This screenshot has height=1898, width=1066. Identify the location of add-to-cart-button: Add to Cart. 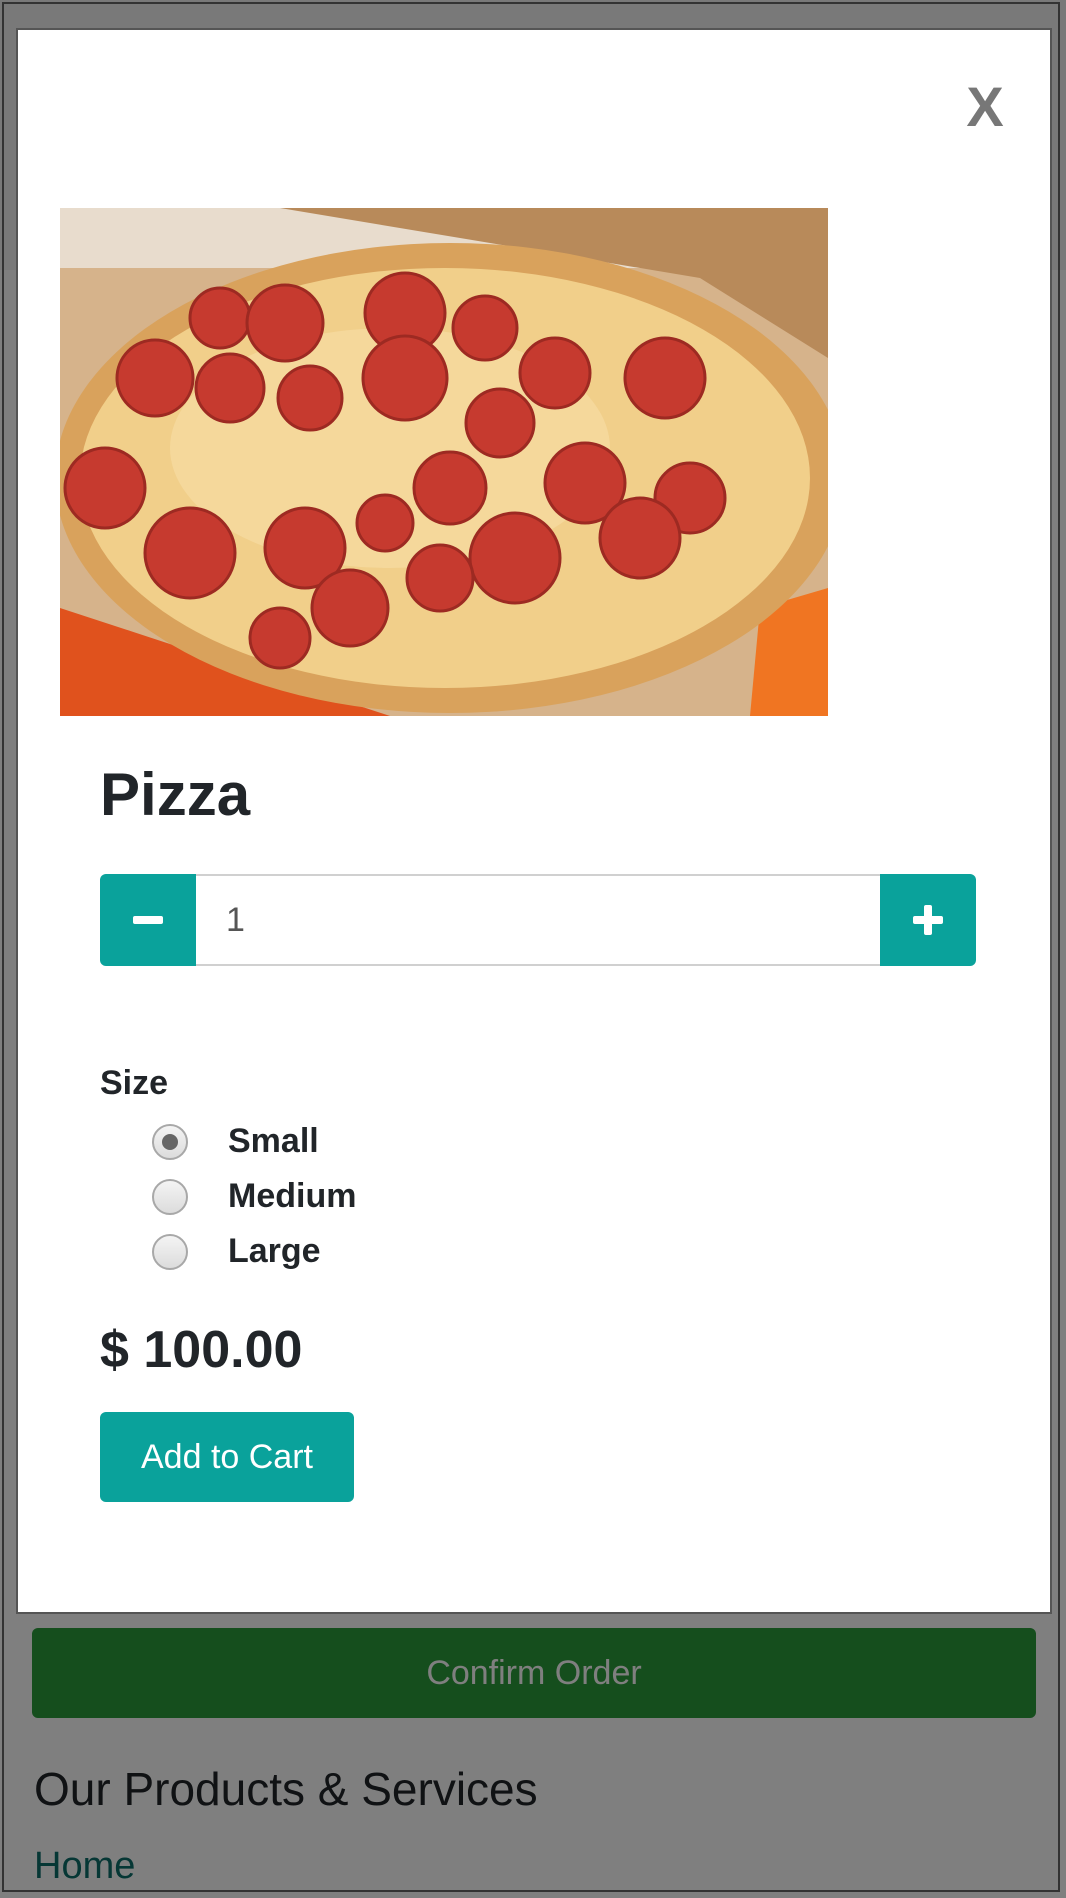
(227, 1457).